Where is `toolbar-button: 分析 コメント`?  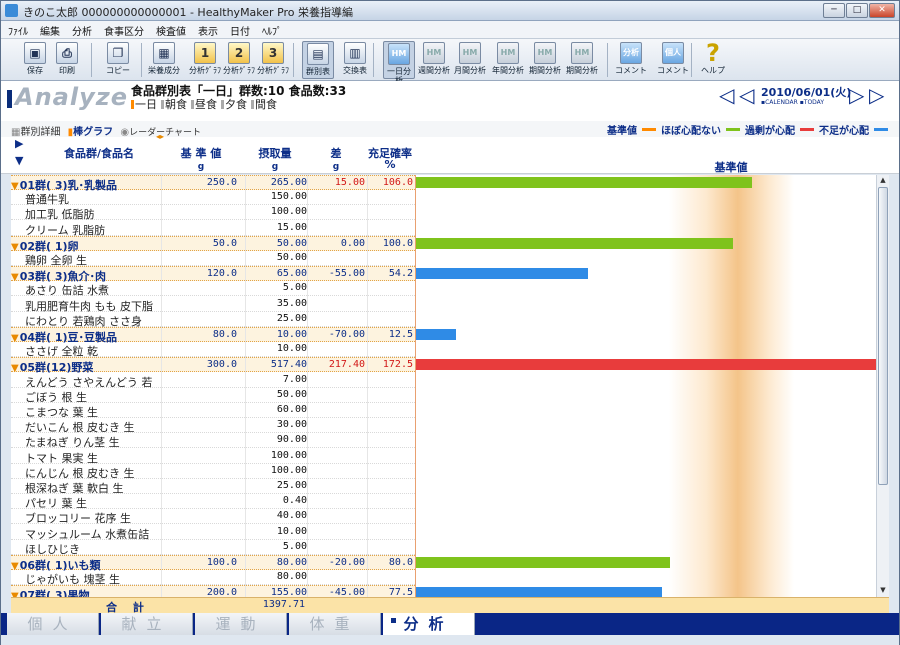 toolbar-button: 分析 コメント is located at coordinates (631, 60).